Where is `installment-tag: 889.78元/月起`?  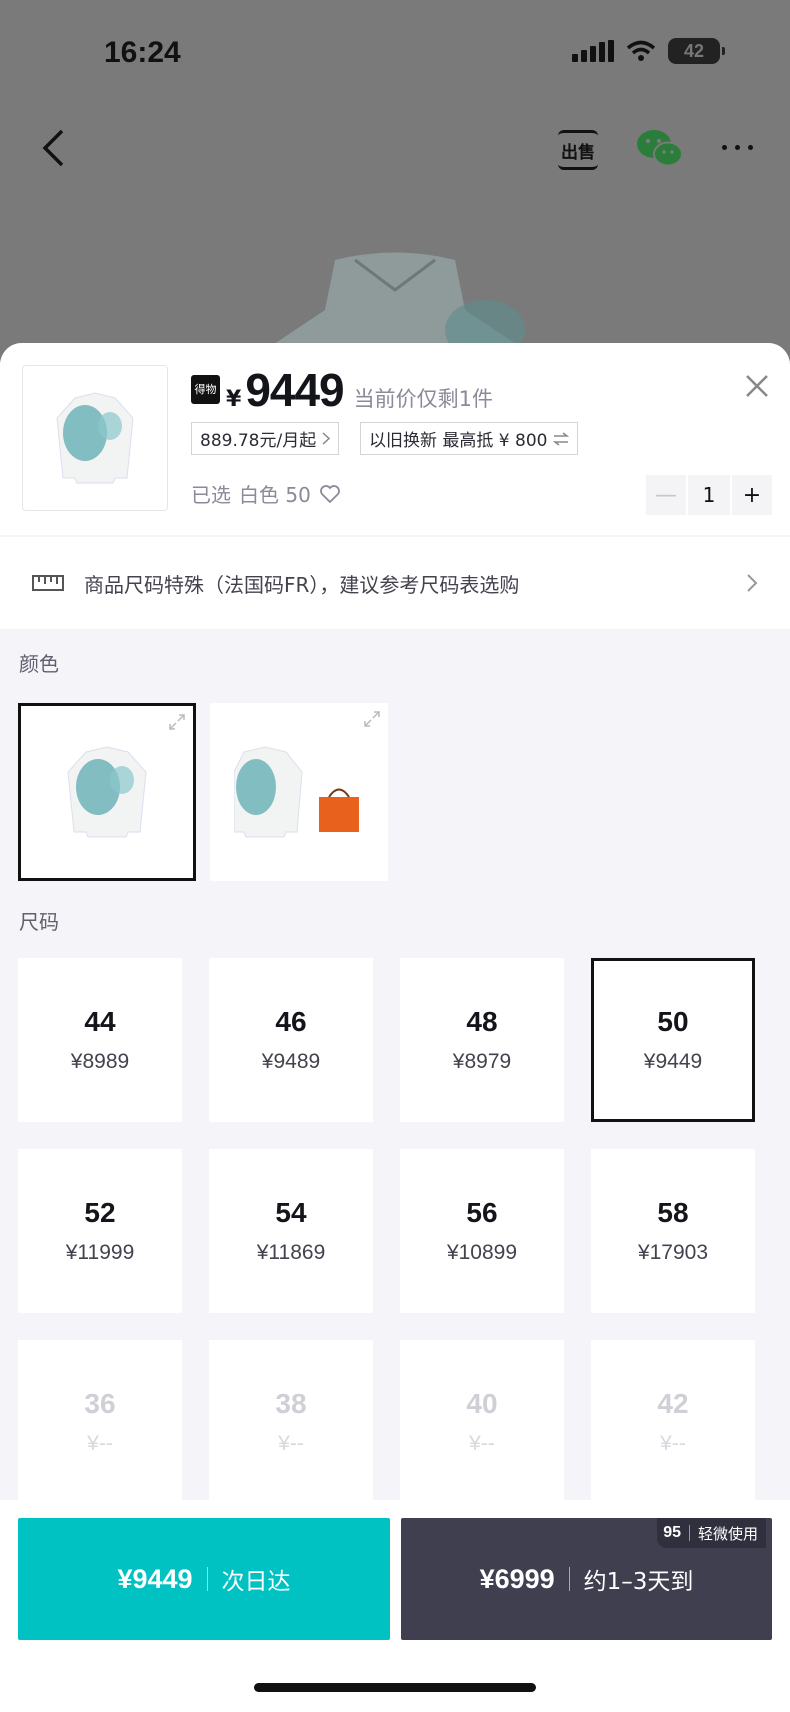
installment-tag: 889.78元/月起 is located at coordinates (265, 438).